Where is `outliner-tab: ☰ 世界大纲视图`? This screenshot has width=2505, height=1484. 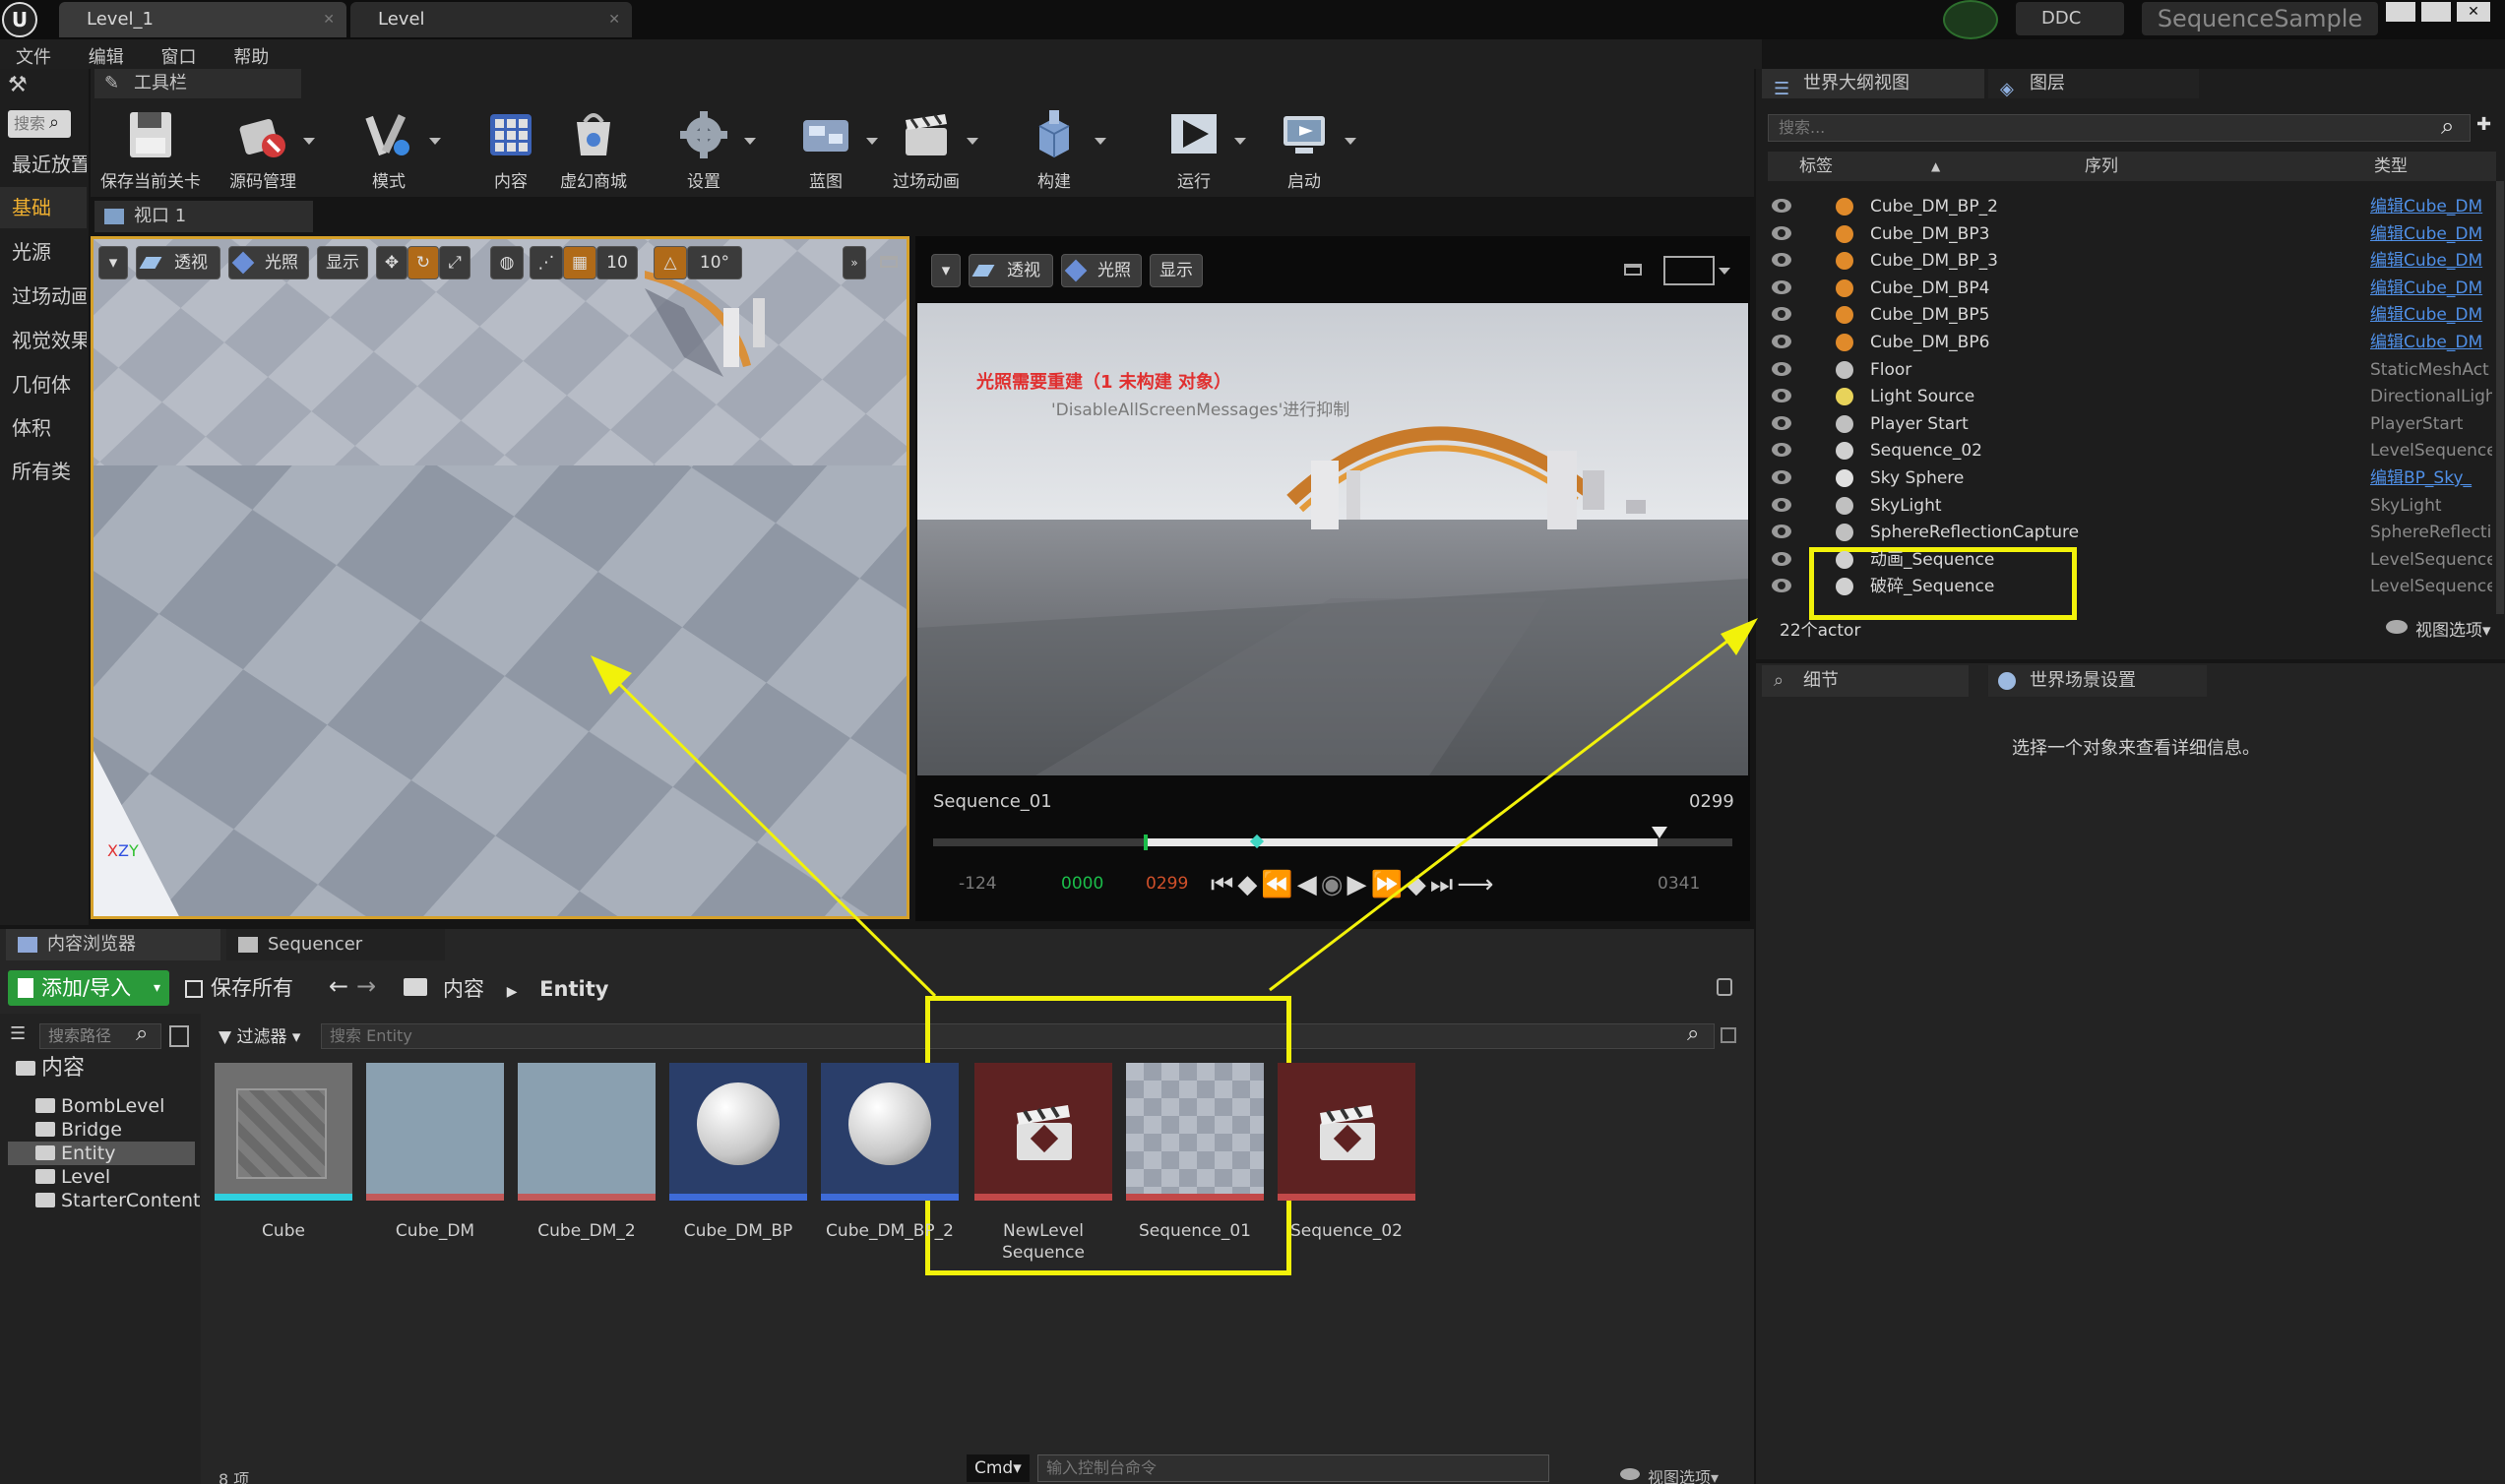 outliner-tab: ☰ 世界大纲视图 is located at coordinates (1873, 84).